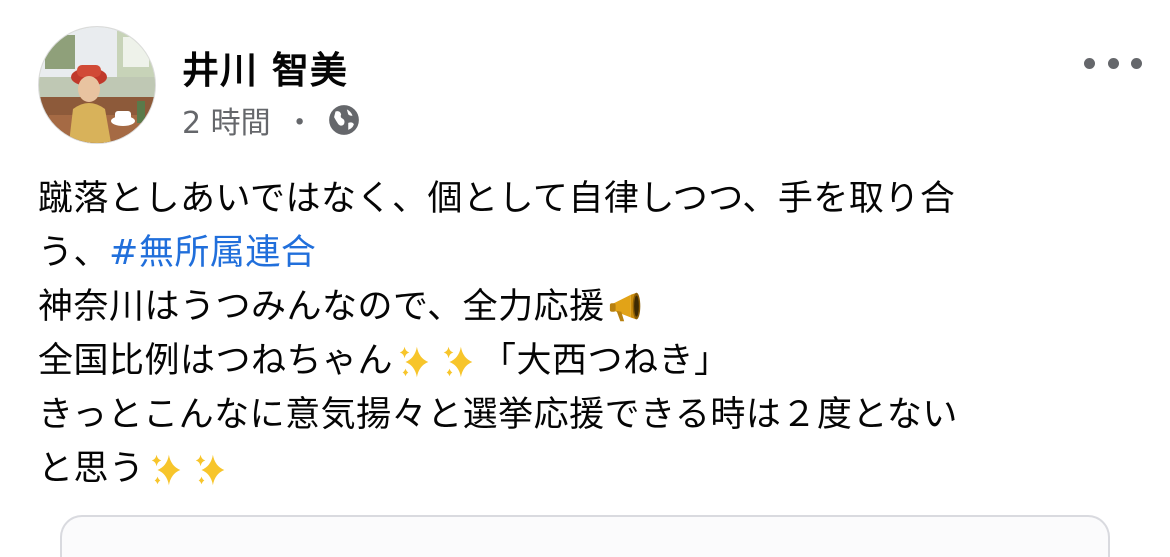 The width and height of the screenshot is (1170, 557). What do you see at coordinates (497, 199) in the screenshot?
I see `post-text-line-1: 蹴落としあいではなく、個として自律しつつ、手を取り合` at bounding box center [497, 199].